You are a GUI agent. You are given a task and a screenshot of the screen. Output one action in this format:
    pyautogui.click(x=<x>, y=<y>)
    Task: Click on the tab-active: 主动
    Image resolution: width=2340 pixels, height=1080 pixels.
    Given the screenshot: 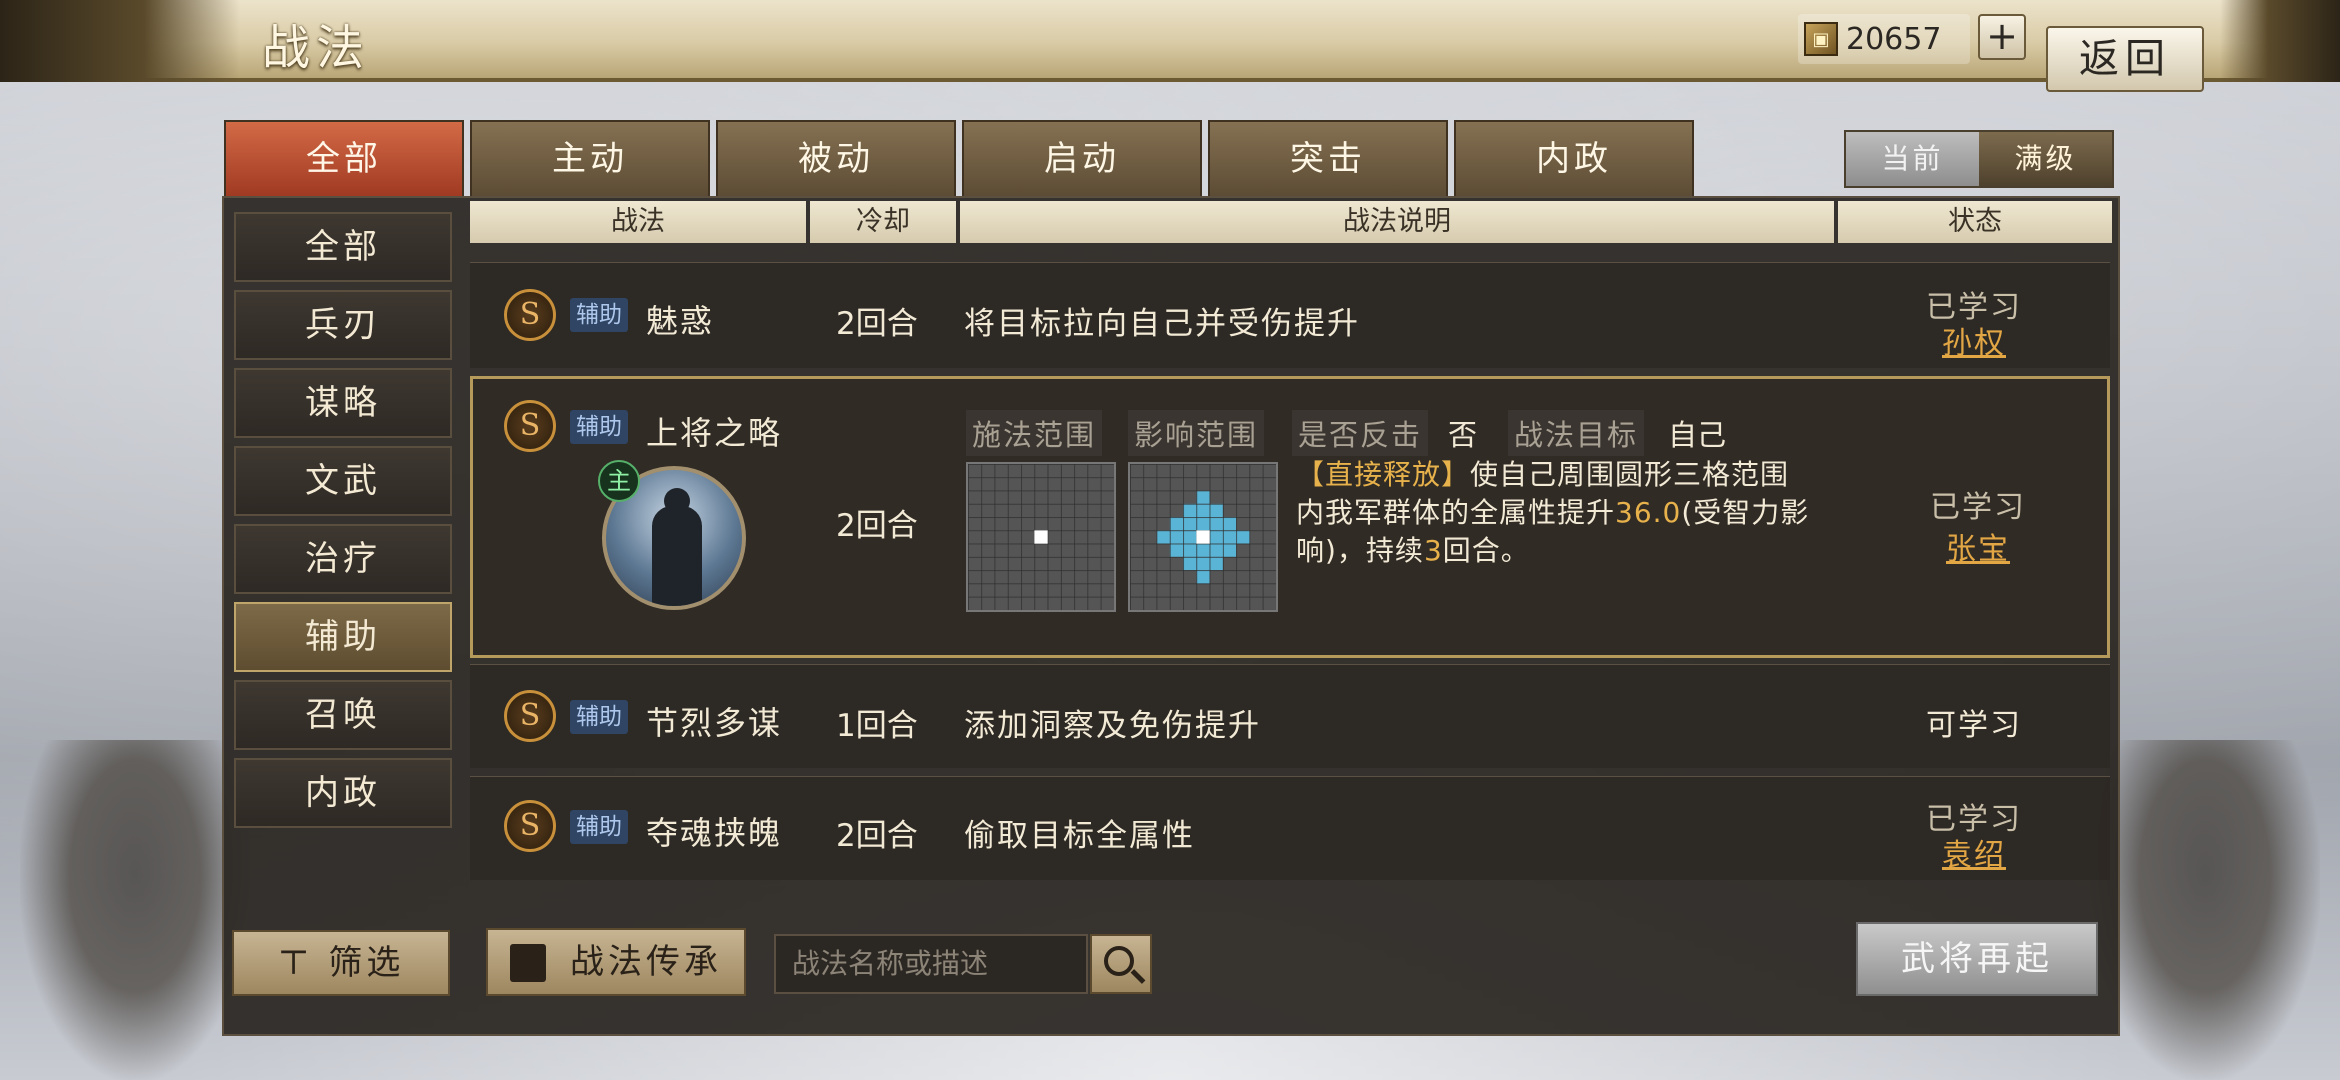 What is the action you would take?
    pyautogui.click(x=590, y=158)
    